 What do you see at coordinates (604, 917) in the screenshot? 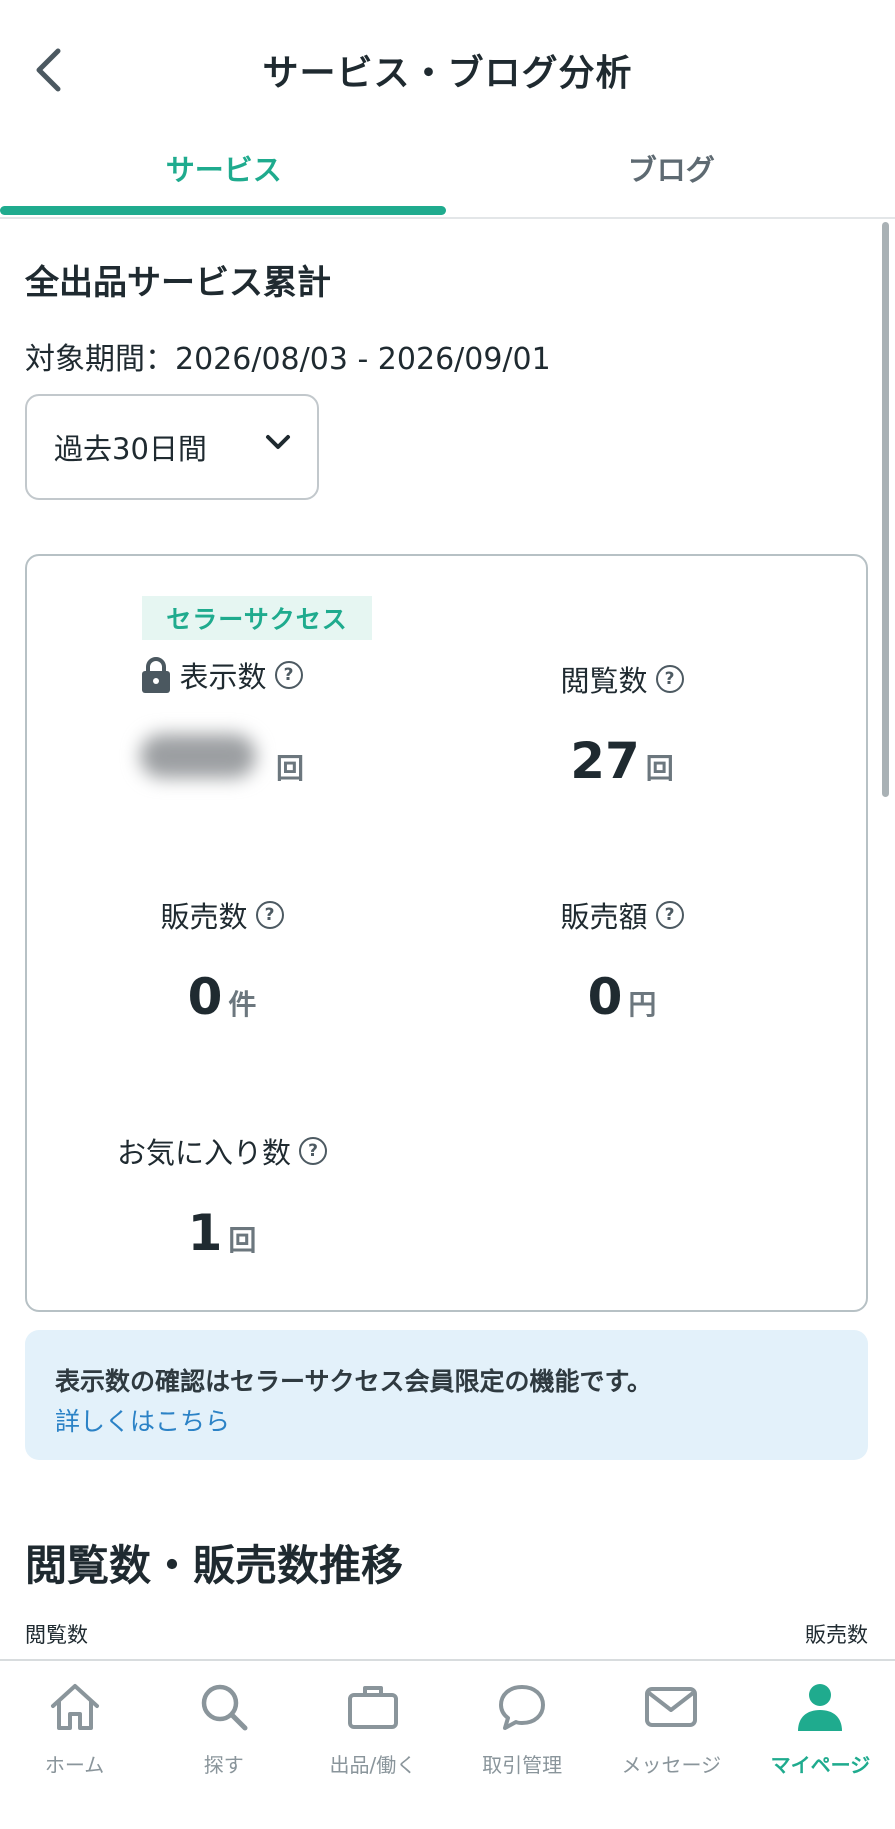
I see `stat-sales-amount-label: 販売額` at bounding box center [604, 917].